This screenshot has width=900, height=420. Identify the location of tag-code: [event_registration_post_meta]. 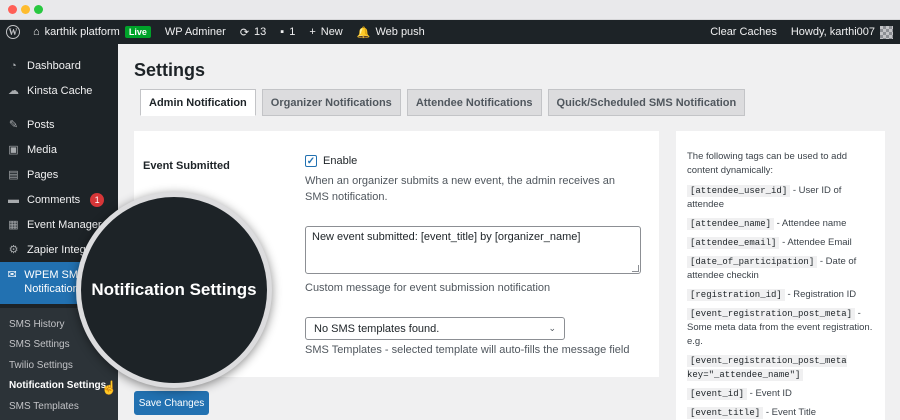
(771, 314).